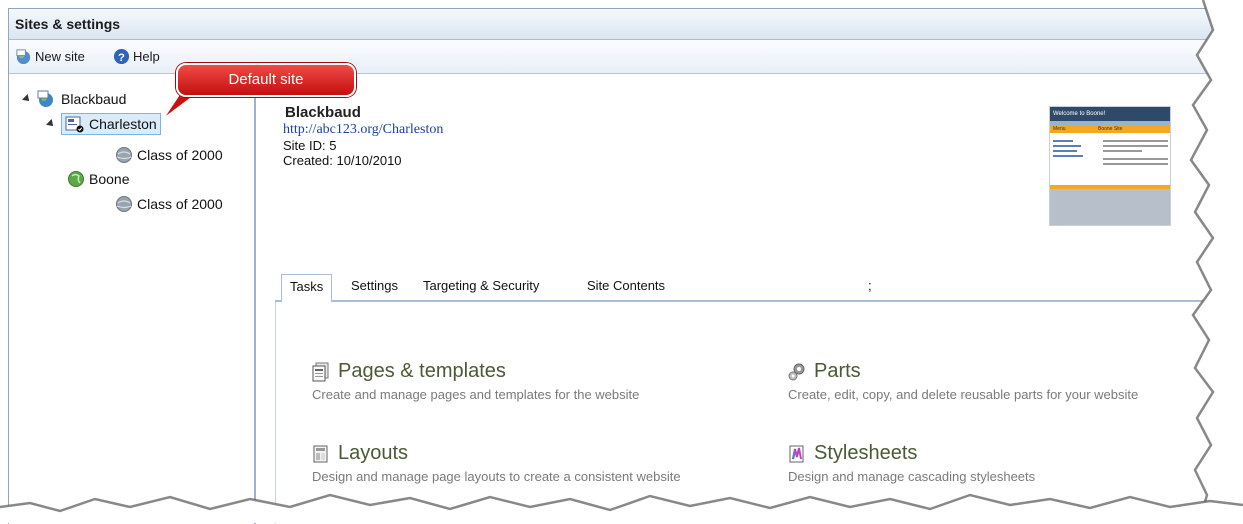 This screenshot has height=524, width=1243. Describe the element at coordinates (626, 287) in the screenshot. I see `tab-site-contents: Site Contents` at that location.